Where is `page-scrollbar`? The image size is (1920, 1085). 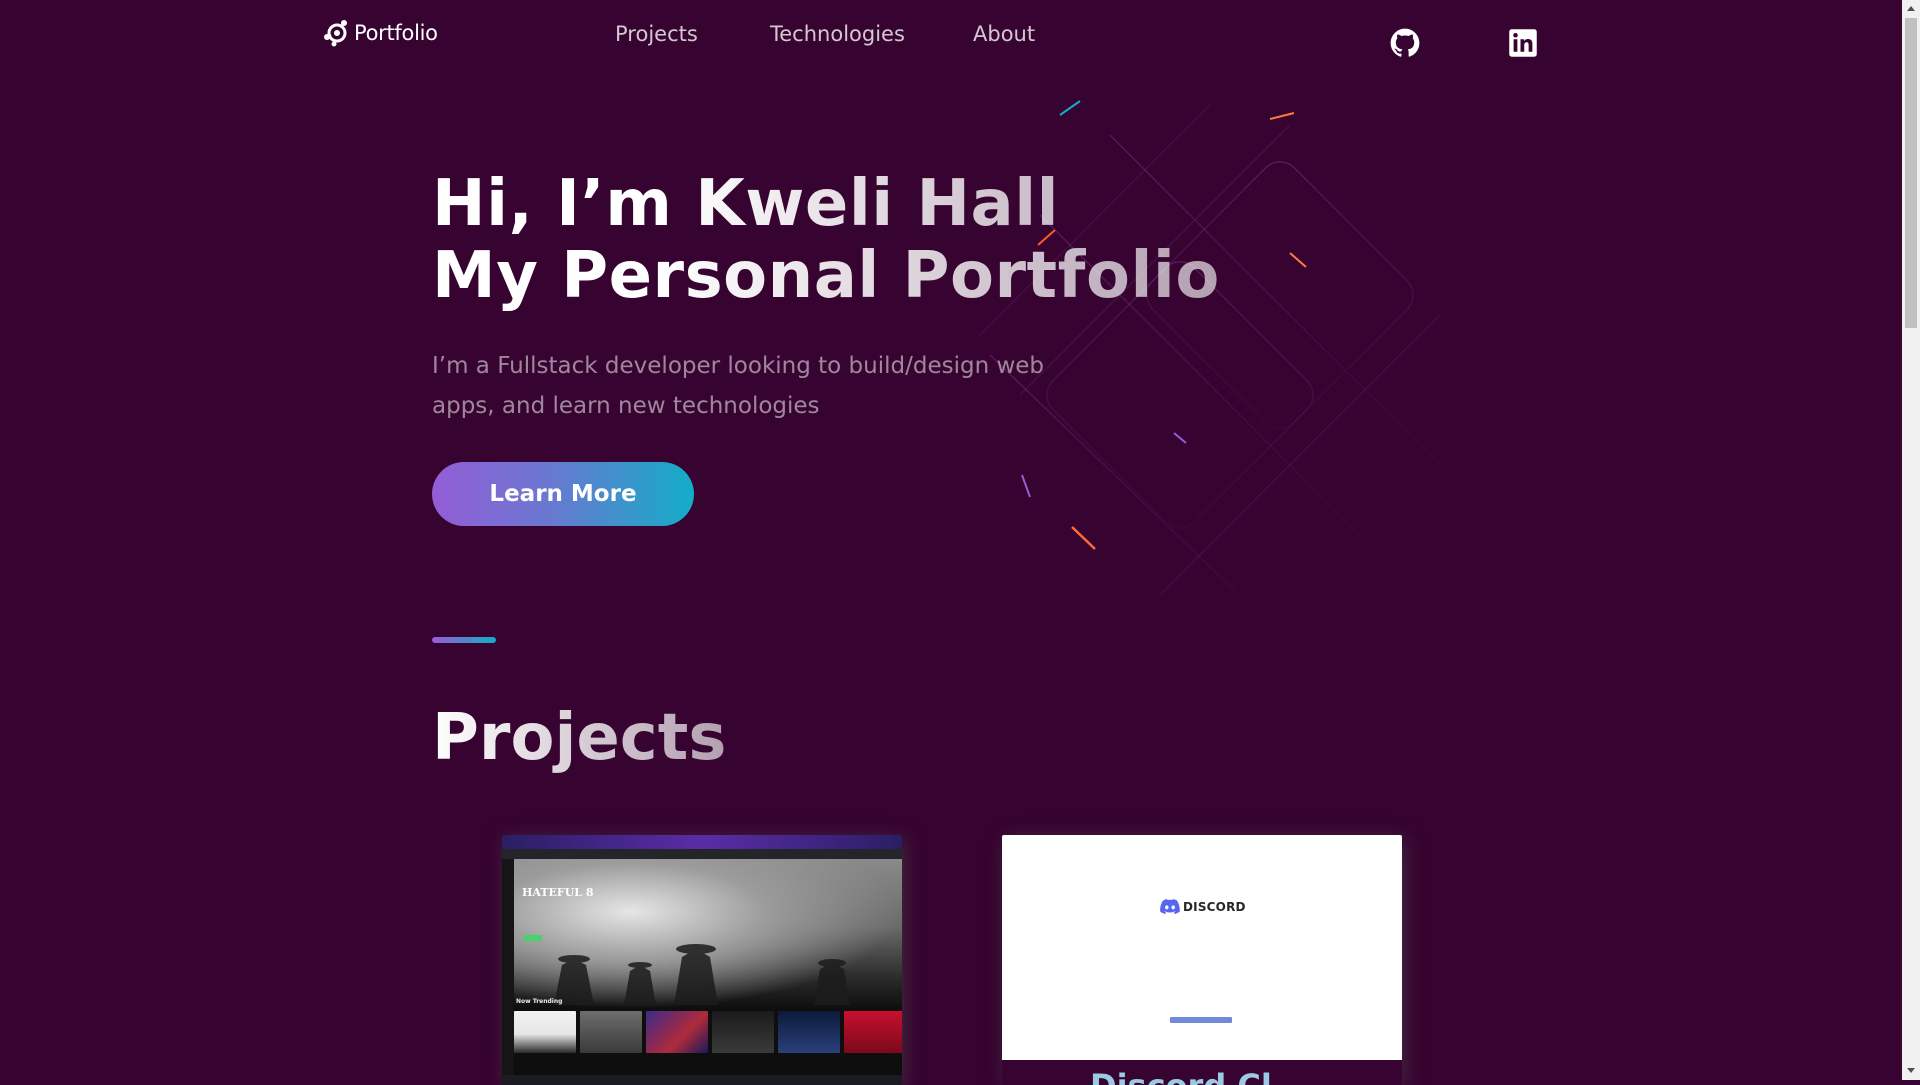
page-scrollbar is located at coordinates (1911, 540).